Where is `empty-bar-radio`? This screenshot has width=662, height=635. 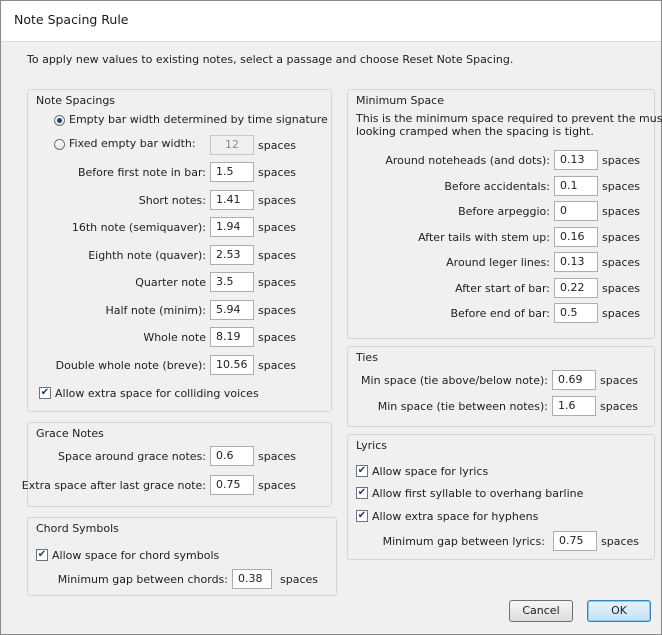
empty-bar-radio is located at coordinates (59, 120).